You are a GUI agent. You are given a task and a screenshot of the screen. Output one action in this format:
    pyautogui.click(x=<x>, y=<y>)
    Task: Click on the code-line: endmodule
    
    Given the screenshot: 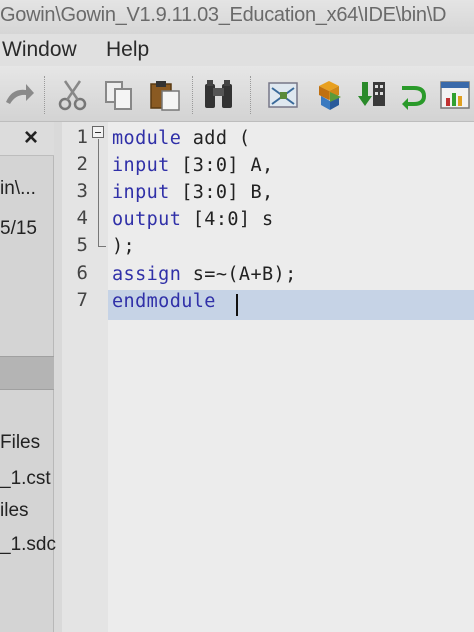 What is the action you would take?
    pyautogui.click(x=164, y=301)
    